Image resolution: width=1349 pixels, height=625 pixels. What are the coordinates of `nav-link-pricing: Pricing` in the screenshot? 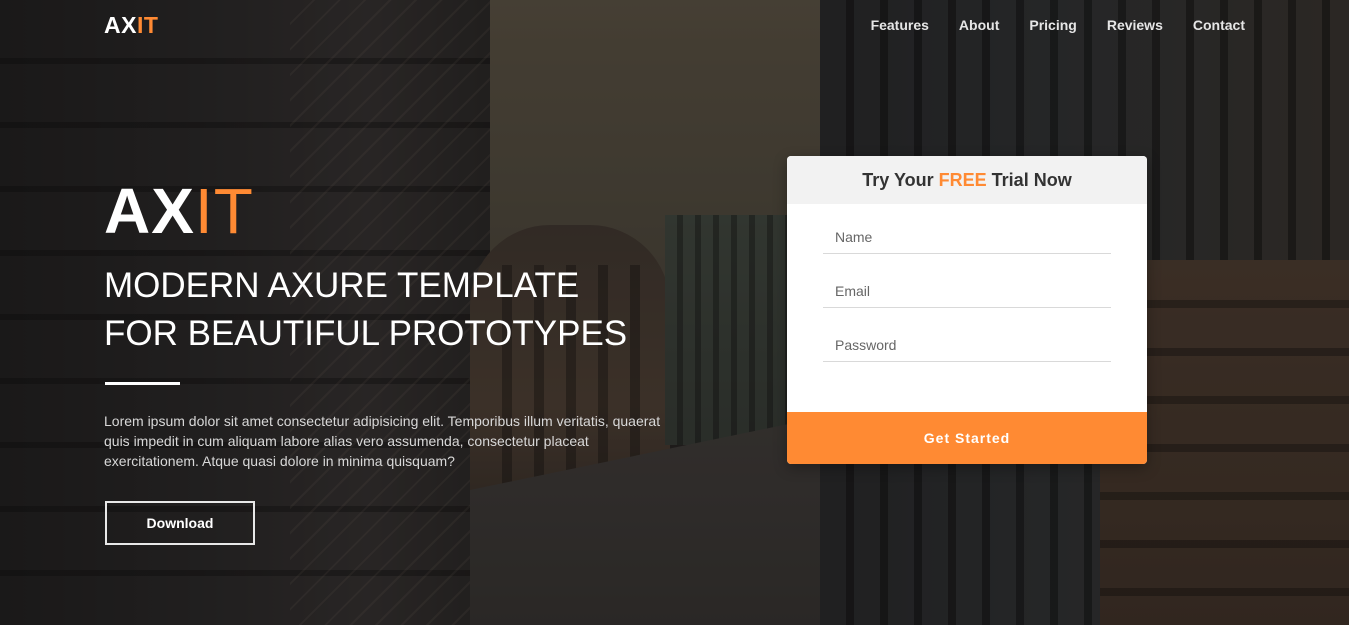 It's located at (1052, 25).